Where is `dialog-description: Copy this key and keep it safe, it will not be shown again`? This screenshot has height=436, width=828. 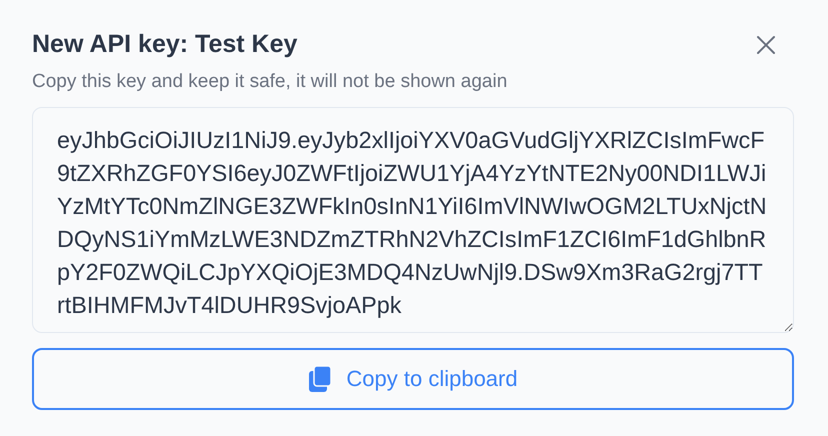
dialog-description: Copy this key and keep it safe, it will not be shown again is located at coordinates (270, 82).